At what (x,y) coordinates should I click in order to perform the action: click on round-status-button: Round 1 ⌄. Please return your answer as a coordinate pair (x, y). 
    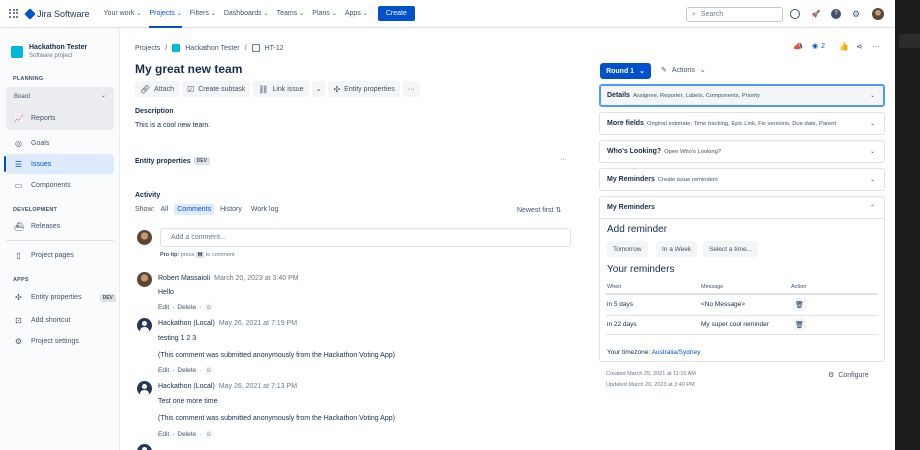
    Looking at the image, I should click on (625, 71).